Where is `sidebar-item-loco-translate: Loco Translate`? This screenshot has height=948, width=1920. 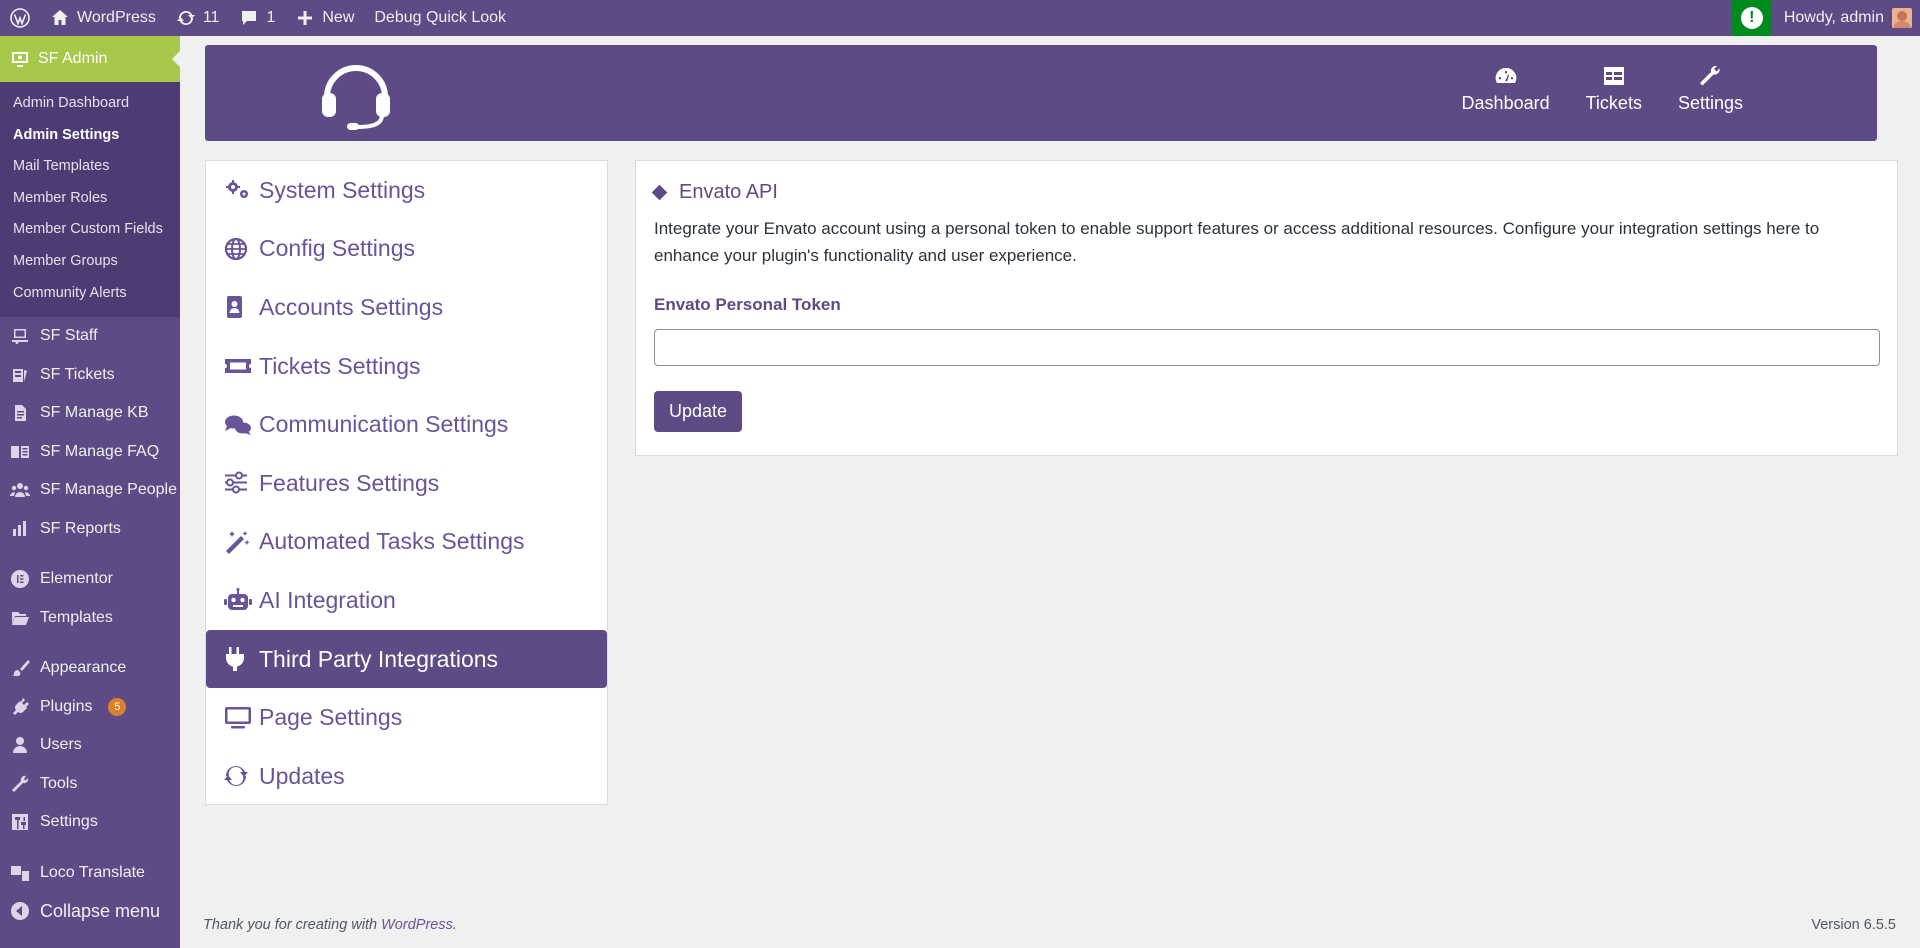 sidebar-item-loco-translate: Loco Translate is located at coordinates (90, 873).